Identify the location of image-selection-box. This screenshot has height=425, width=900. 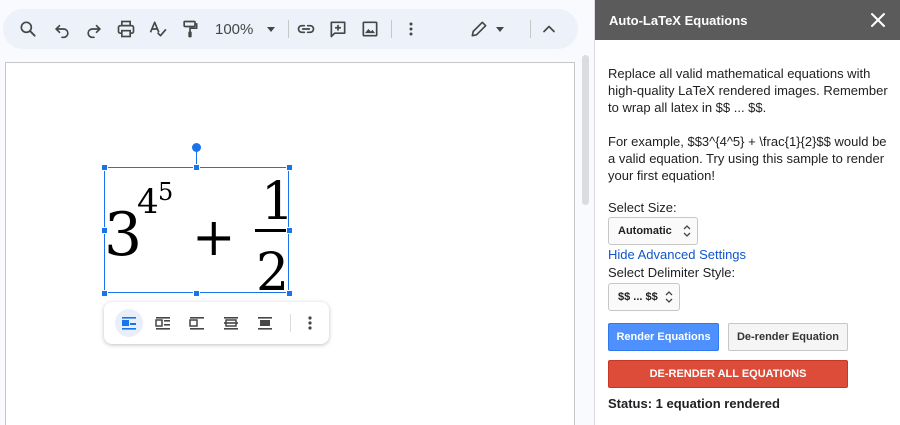
(196, 230).